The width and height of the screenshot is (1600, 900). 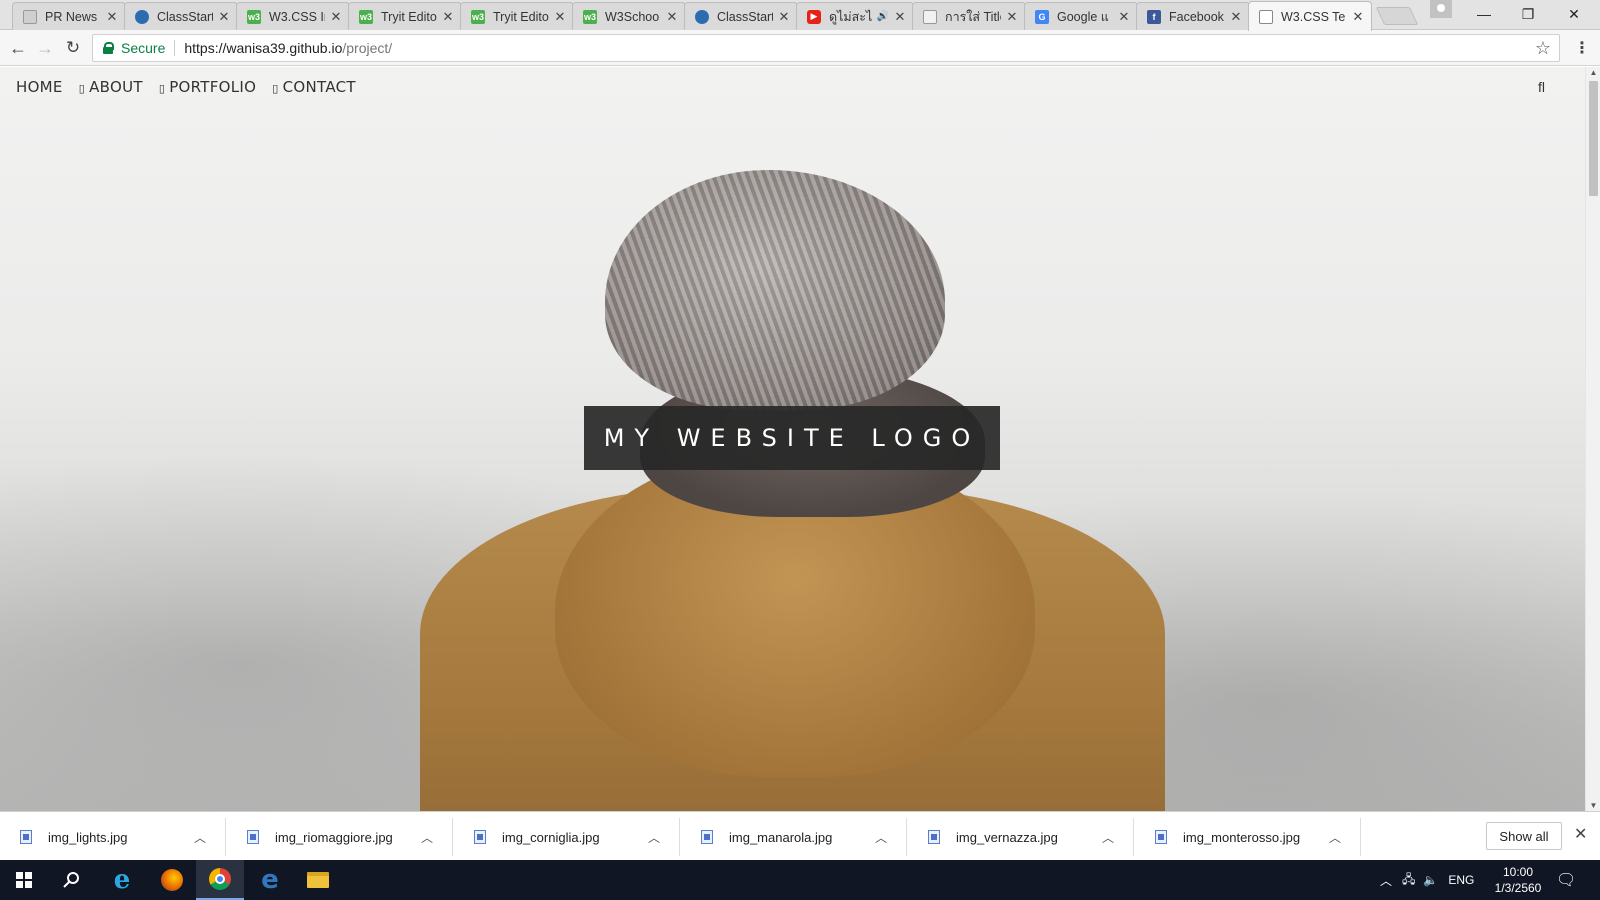 What do you see at coordinates (851, 16) in the screenshot?
I see `tab-title: ดูไม่สะไ` at bounding box center [851, 16].